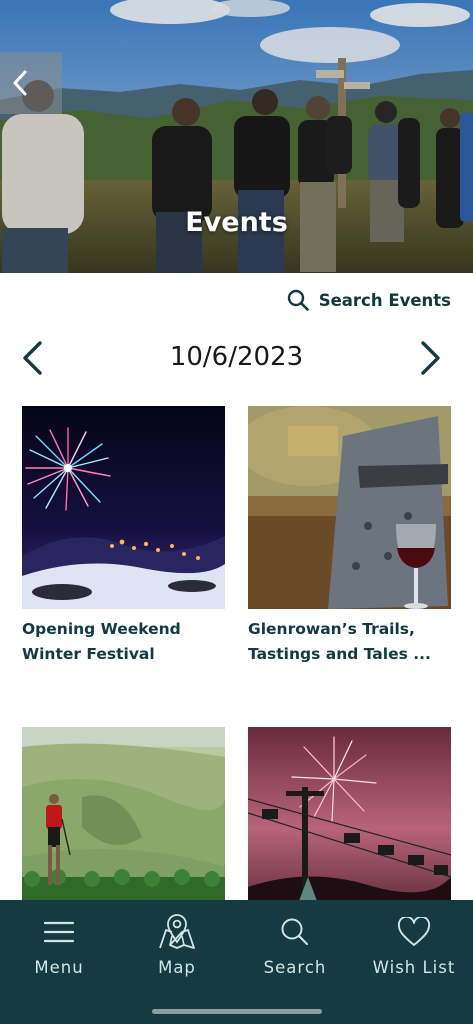 The height and width of the screenshot is (1024, 473). I want to click on event-card: Opening Weekend Winter Festival, so click(123, 536).